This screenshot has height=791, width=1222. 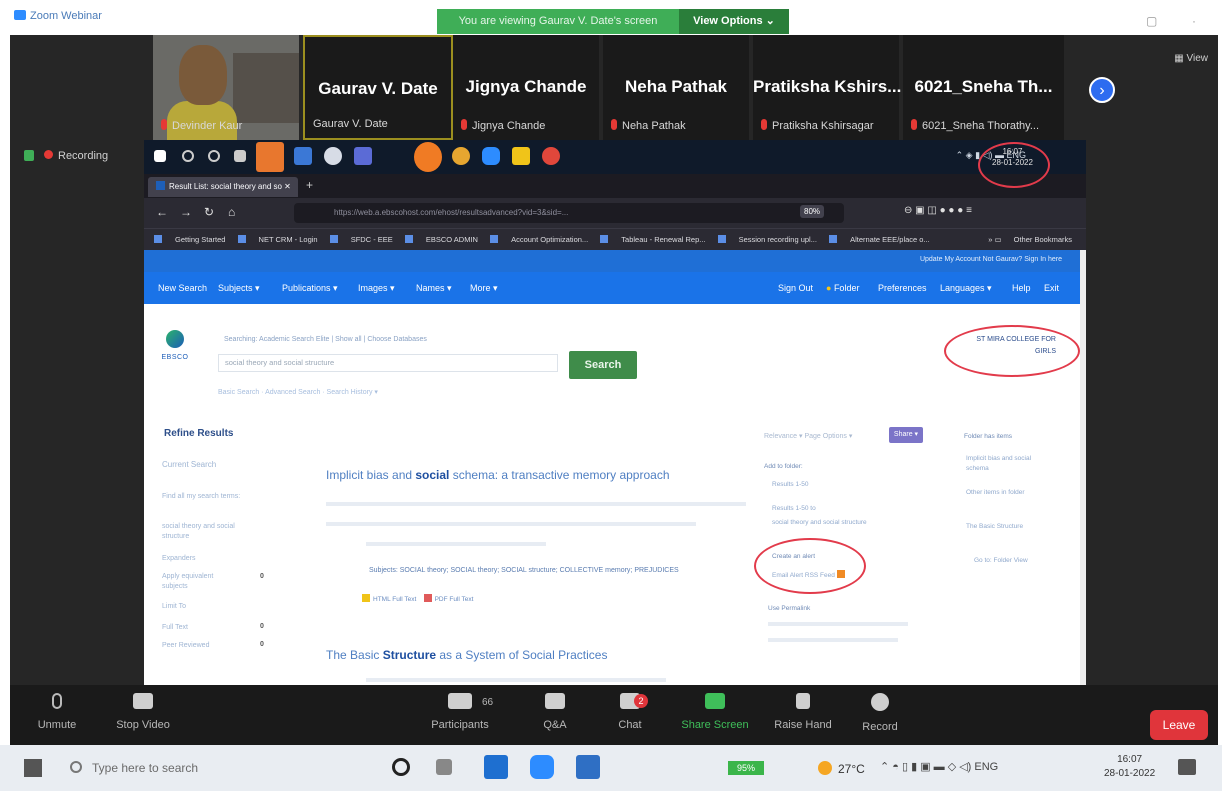 What do you see at coordinates (1187, 767) in the screenshot?
I see `notification-icon` at bounding box center [1187, 767].